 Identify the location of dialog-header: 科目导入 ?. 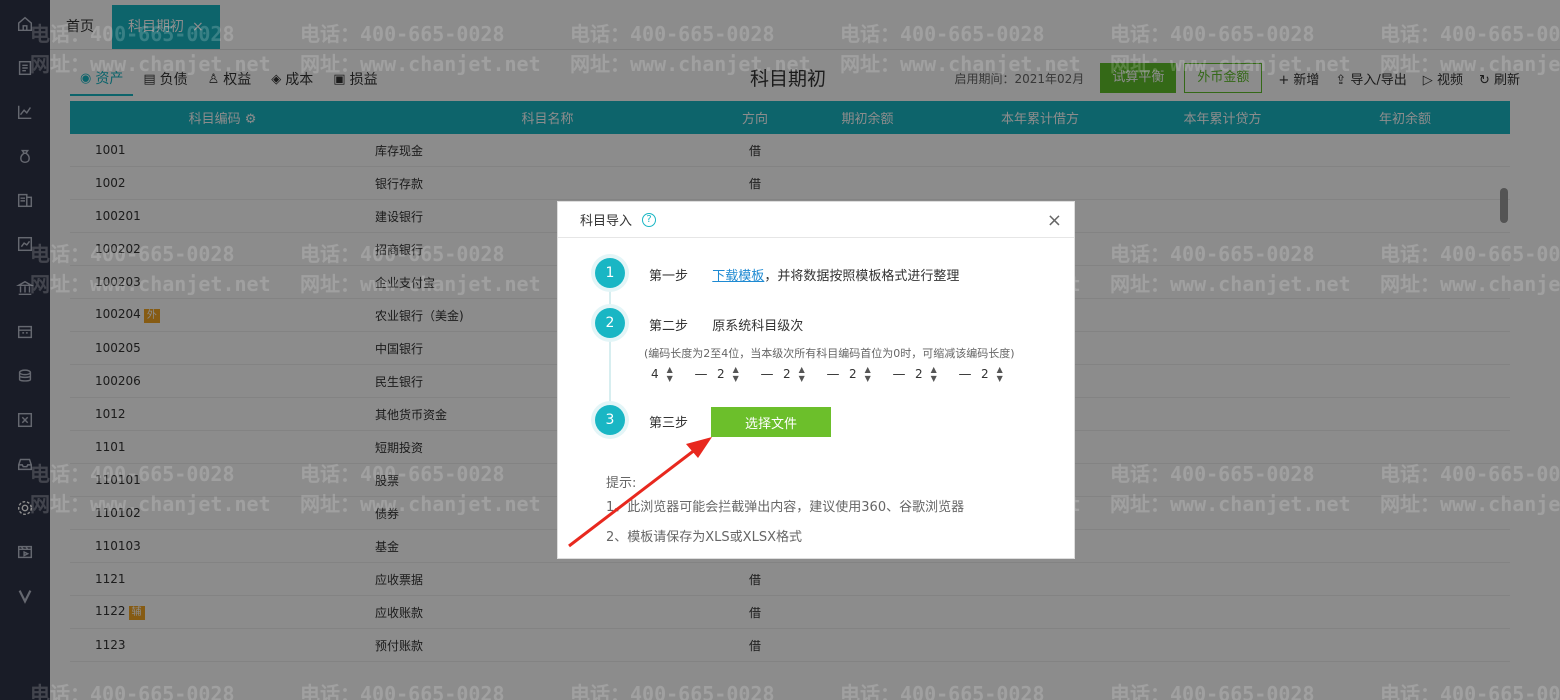
(816, 220).